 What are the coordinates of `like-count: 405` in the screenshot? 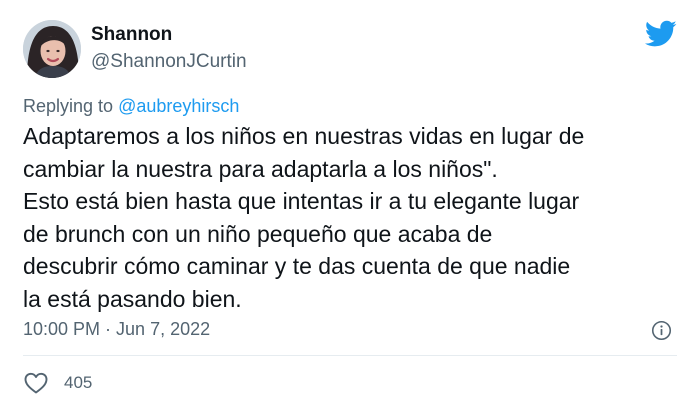 It's located at (78, 382).